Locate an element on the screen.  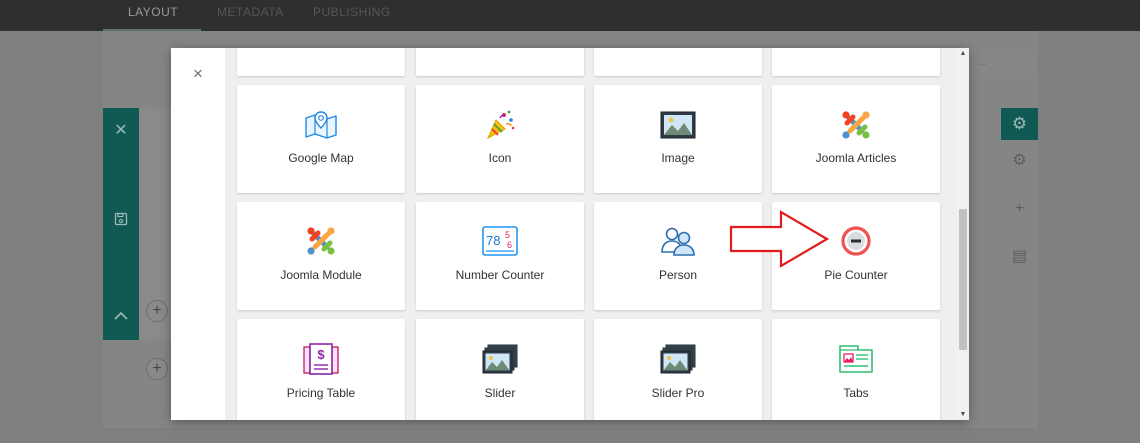
plus-icon: + is located at coordinates (1019, 209).